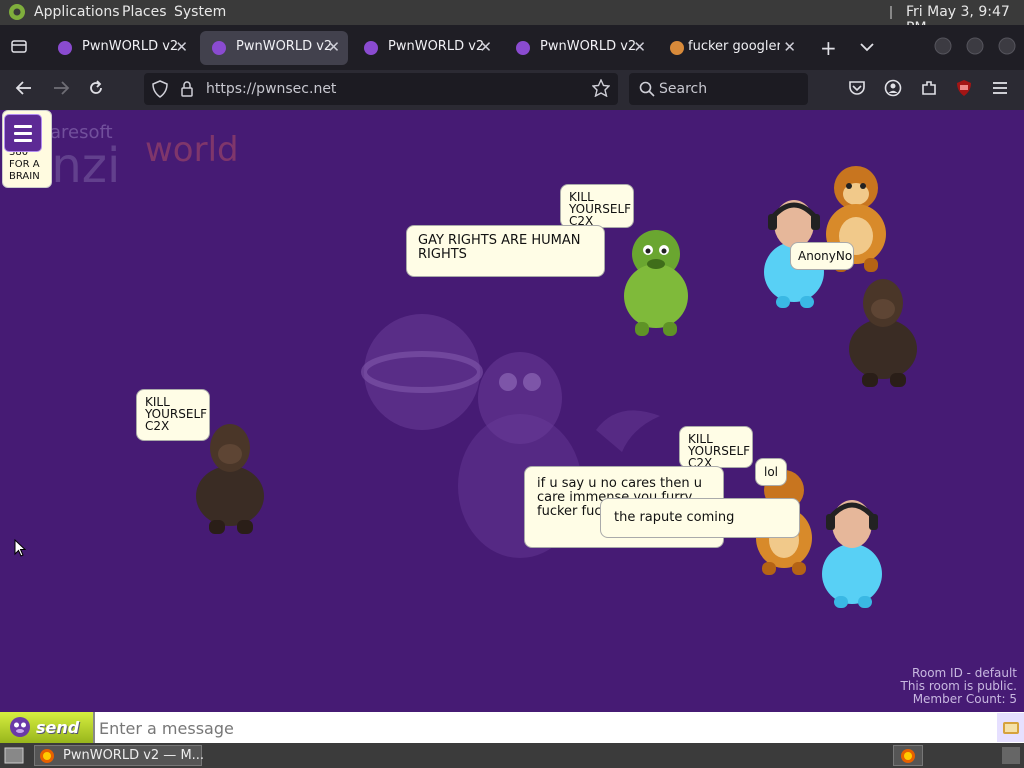 This screenshot has height=768, width=1024. What do you see at coordinates (735, 46) in the screenshot?
I see `tab-title: fucker googler` at bounding box center [735, 46].